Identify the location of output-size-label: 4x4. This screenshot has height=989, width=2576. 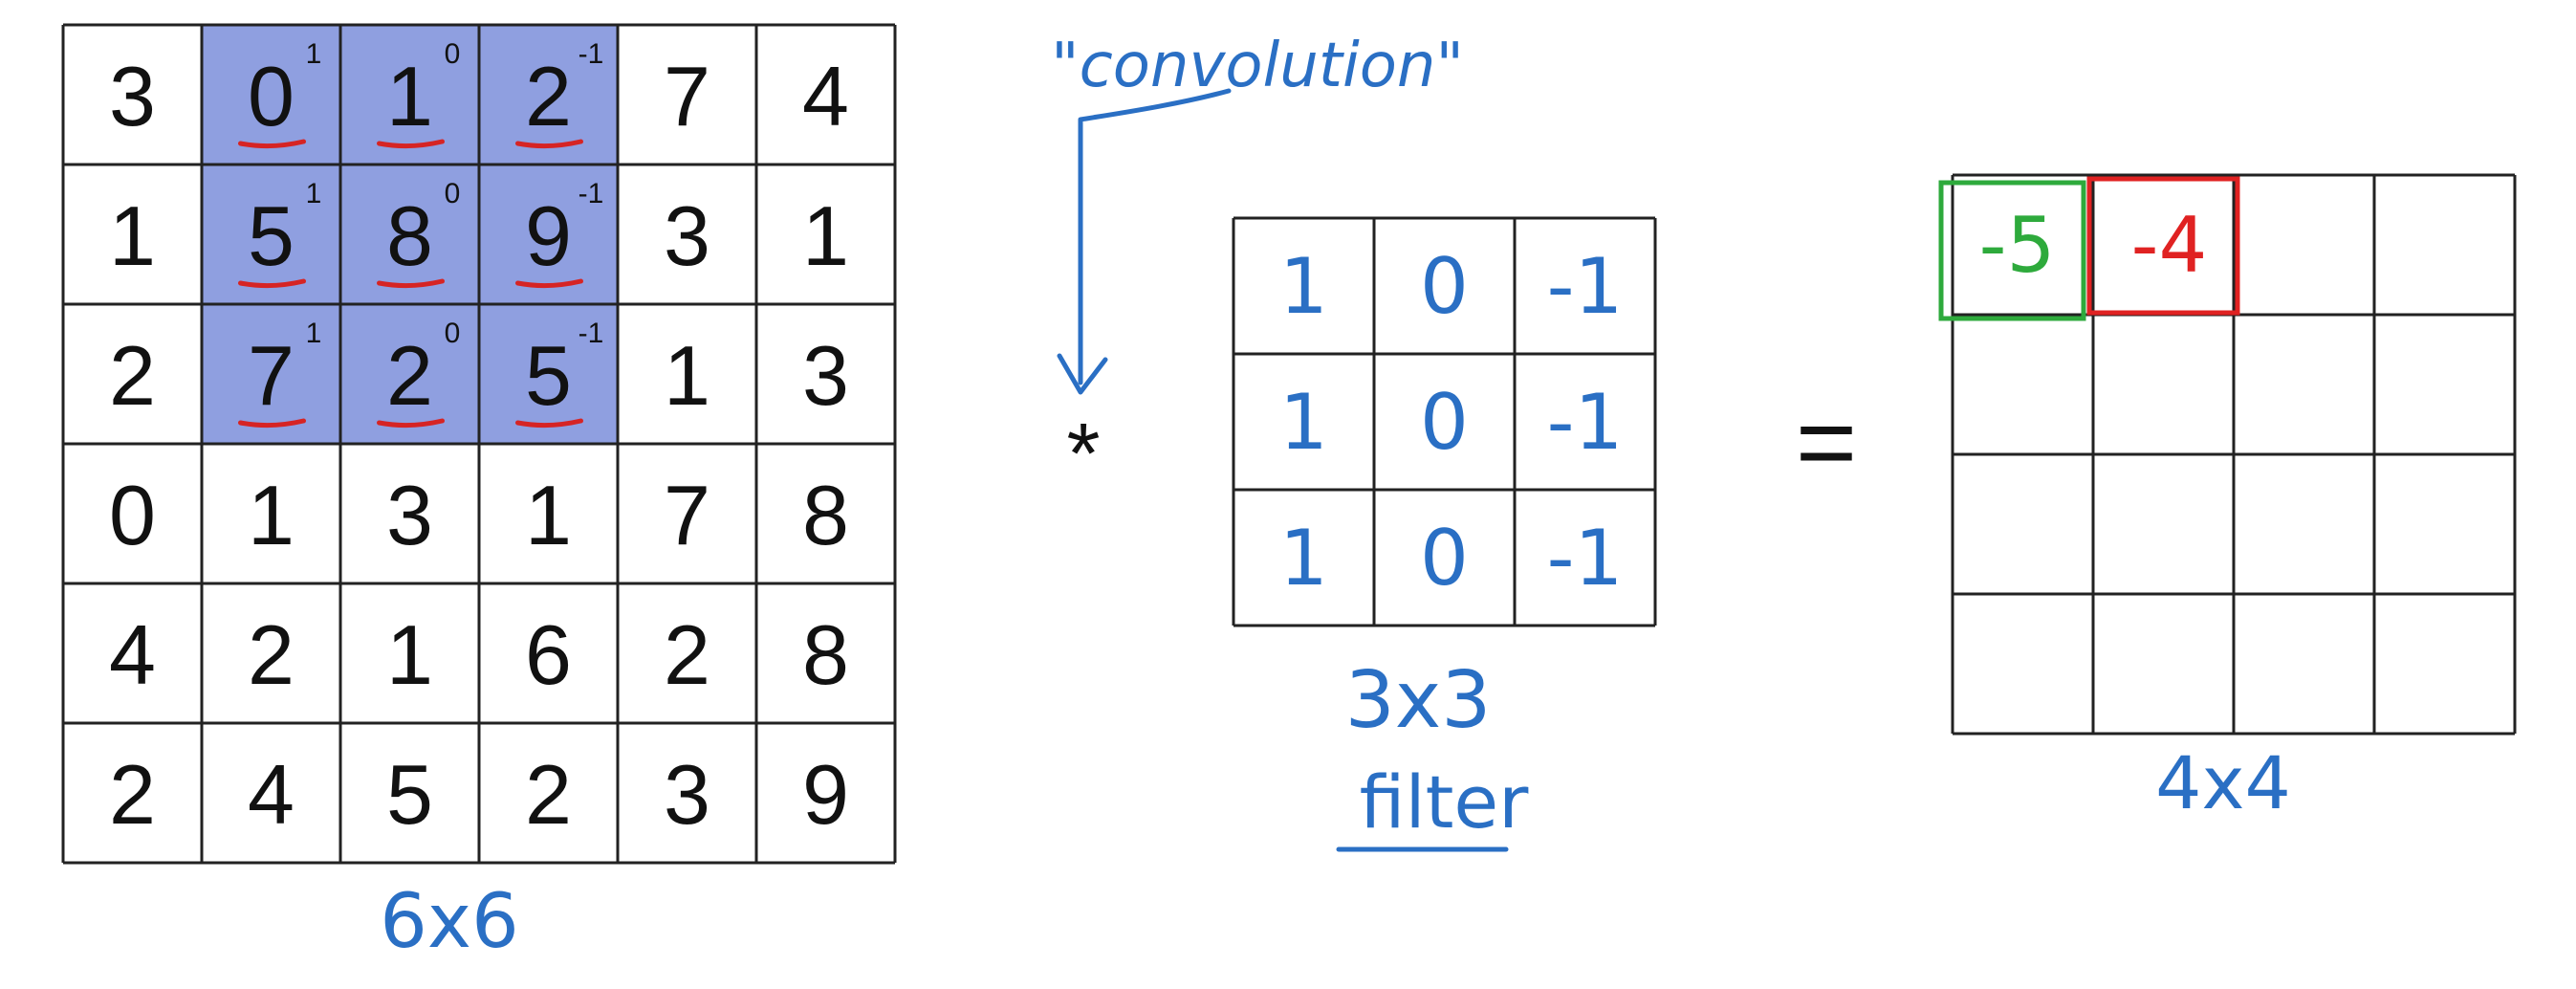
(2223, 782).